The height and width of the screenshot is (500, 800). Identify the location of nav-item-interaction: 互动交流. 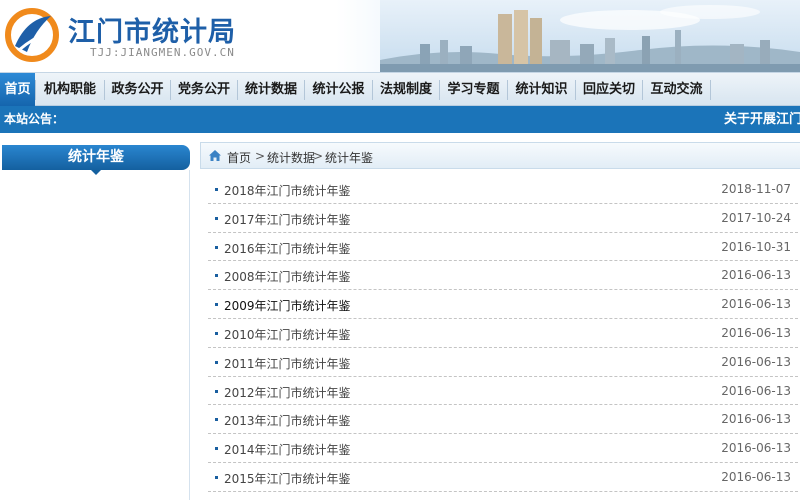
(676, 89).